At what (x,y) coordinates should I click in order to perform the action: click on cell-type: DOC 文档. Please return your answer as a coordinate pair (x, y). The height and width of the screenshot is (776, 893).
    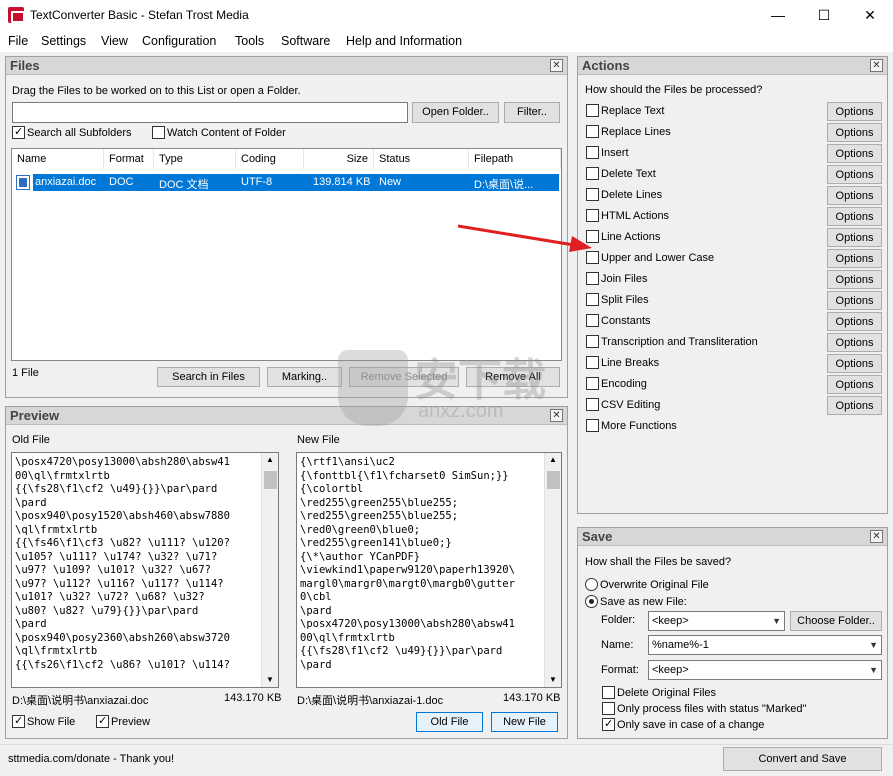
    Looking at the image, I should click on (184, 185).